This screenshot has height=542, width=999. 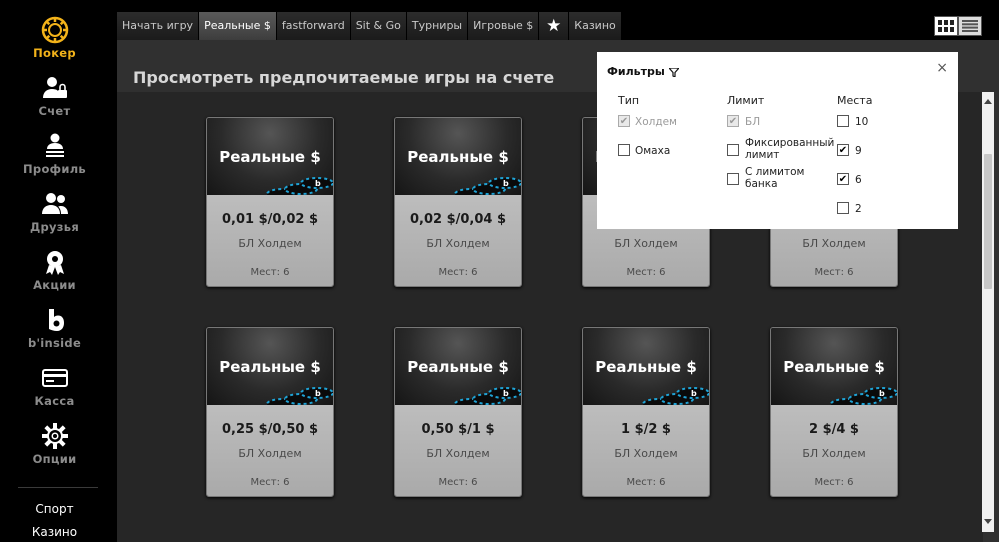 I want to click on tab-casino: Казино, so click(x=595, y=26).